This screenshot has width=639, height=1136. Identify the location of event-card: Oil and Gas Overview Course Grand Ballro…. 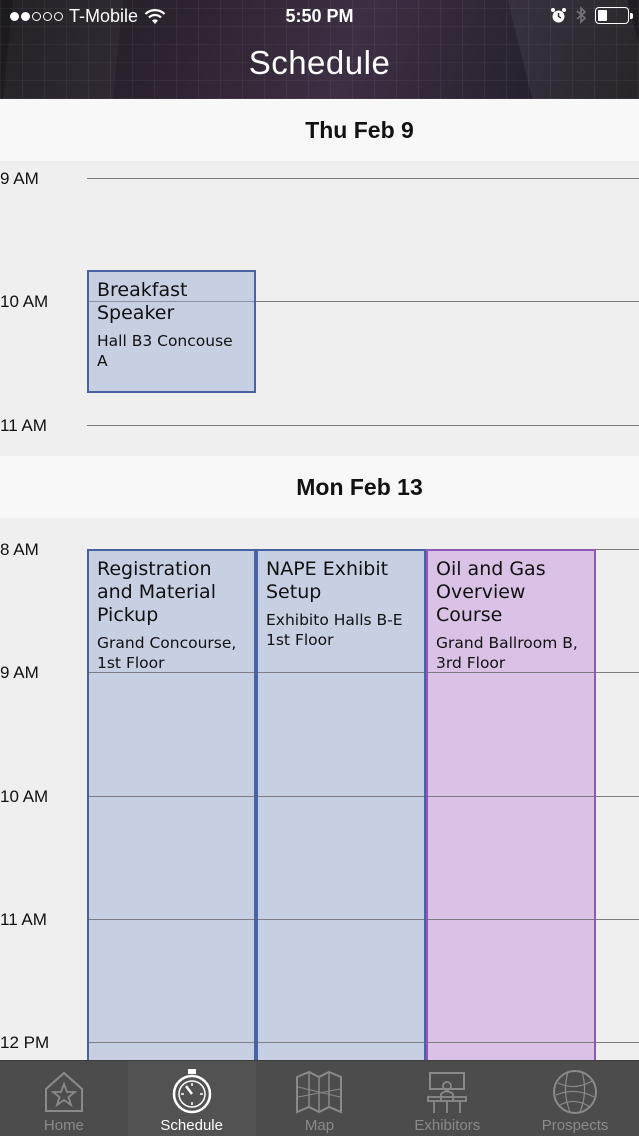
(511, 809).